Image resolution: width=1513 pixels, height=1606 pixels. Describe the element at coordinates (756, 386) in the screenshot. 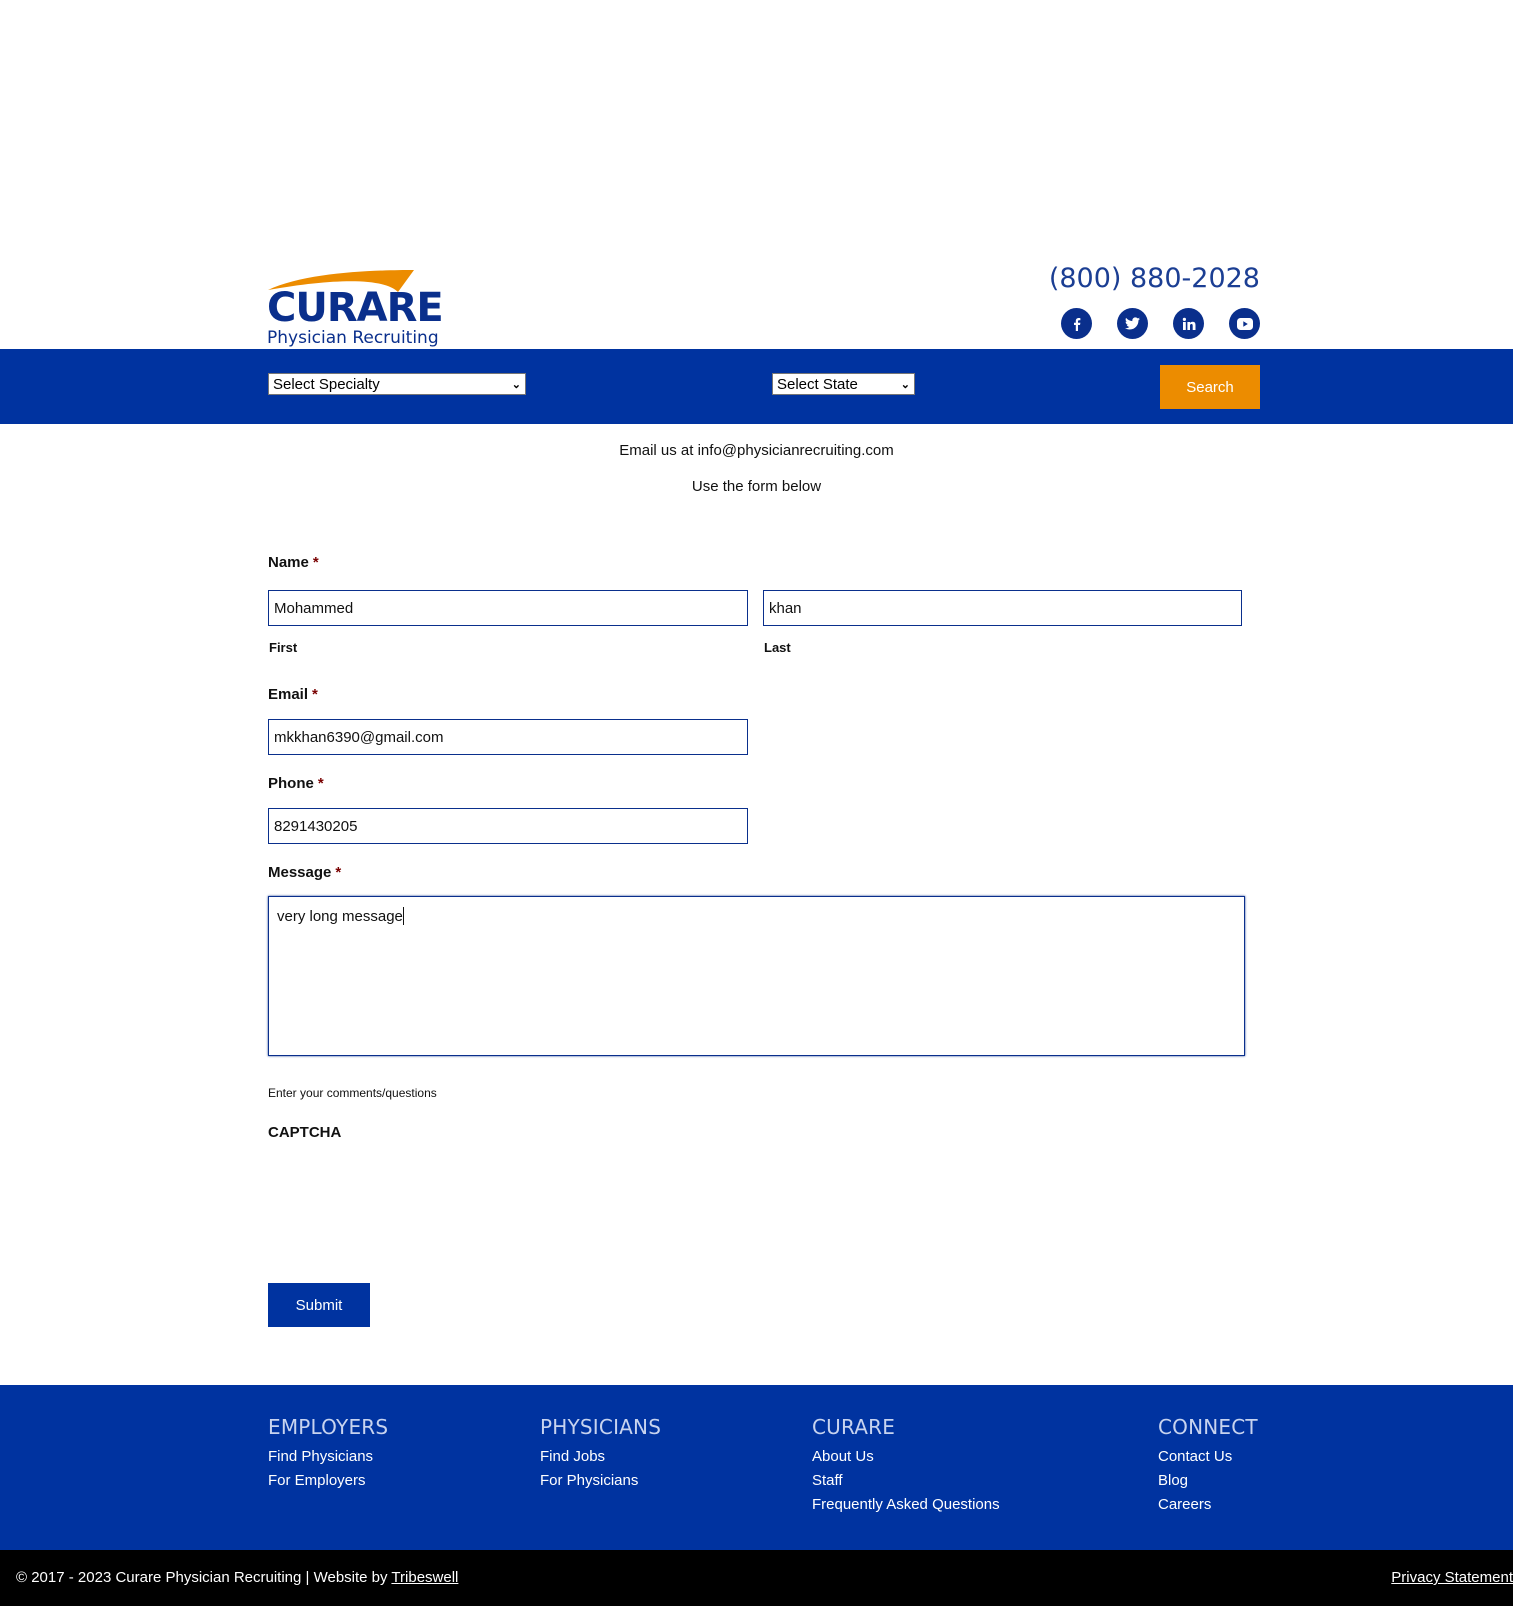

I see `job-search-bar: Select Specialty ⌄ Select State ⌄ Search` at that location.